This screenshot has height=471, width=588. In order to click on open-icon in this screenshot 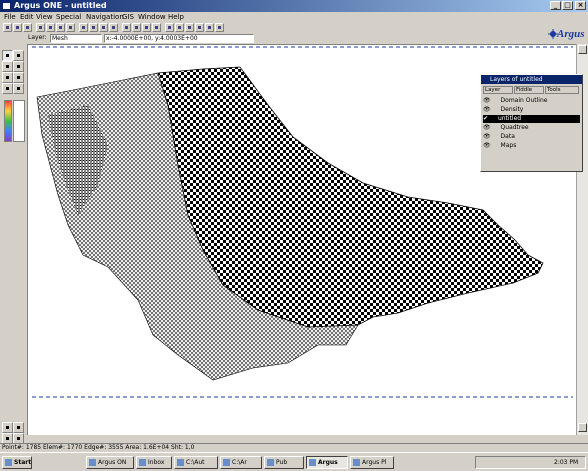, I will do `click(17, 27)`.